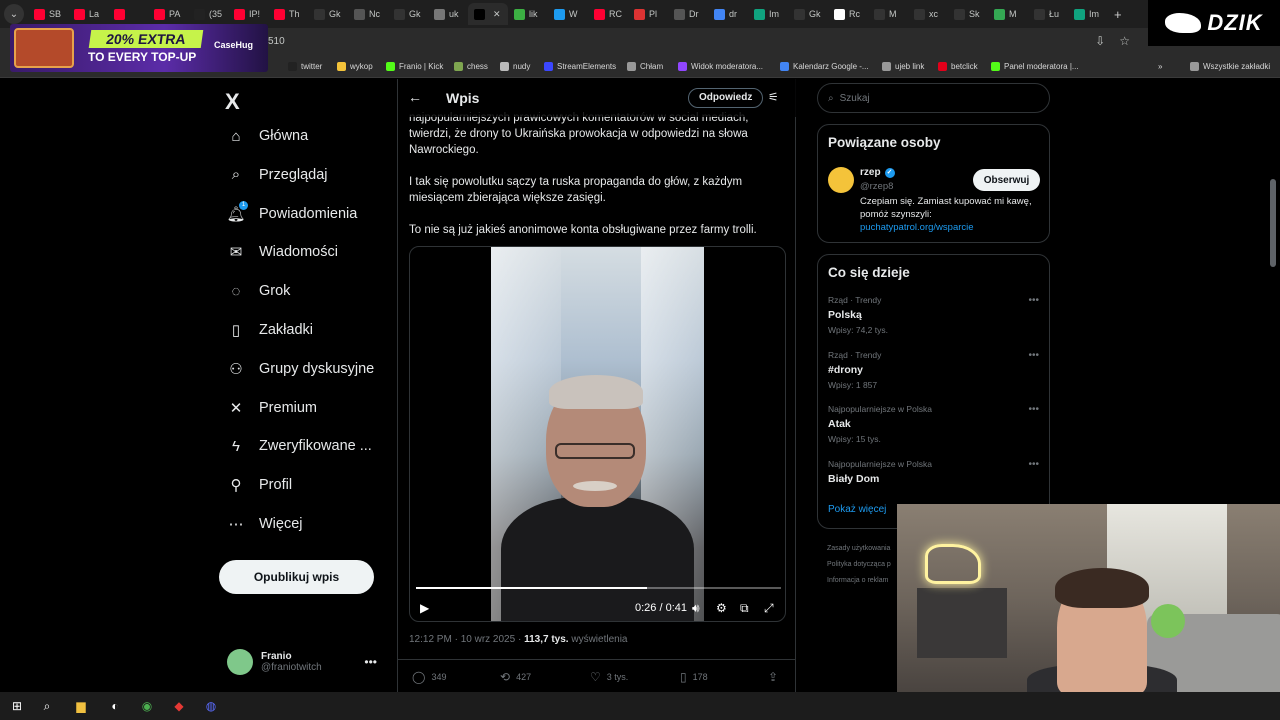  I want to click on bookmark-item: wykop, so click(355, 66).